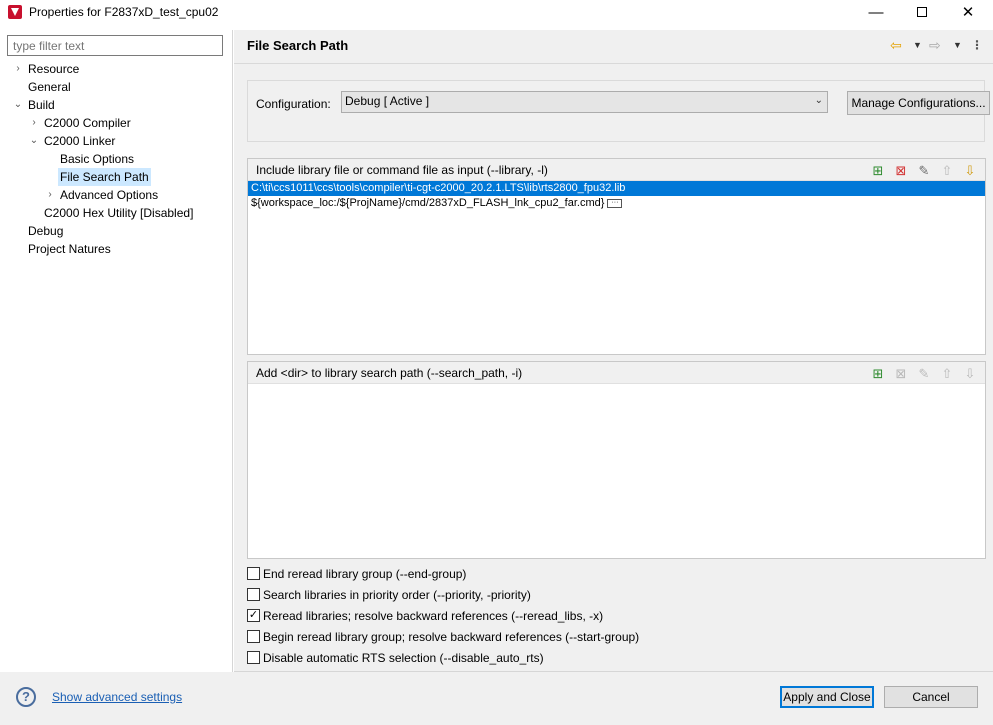 The width and height of the screenshot is (993, 725). Describe the element at coordinates (387, 101) in the screenshot. I see `configuration-value: Debug [ Active ]` at that location.